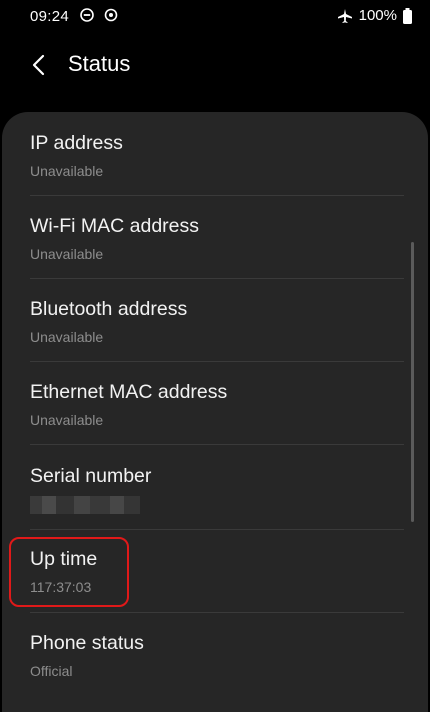  What do you see at coordinates (217, 321) in the screenshot?
I see `list-item-bluetooth-address: Bluetooth address Unavailable` at bounding box center [217, 321].